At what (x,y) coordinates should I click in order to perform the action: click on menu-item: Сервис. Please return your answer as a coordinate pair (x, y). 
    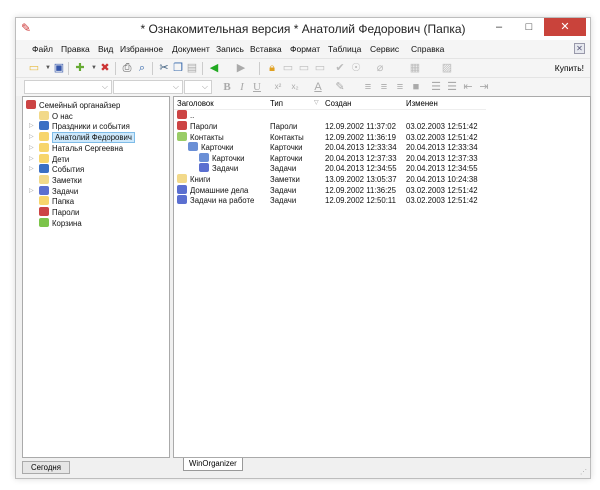
    Looking at the image, I should click on (384, 49).